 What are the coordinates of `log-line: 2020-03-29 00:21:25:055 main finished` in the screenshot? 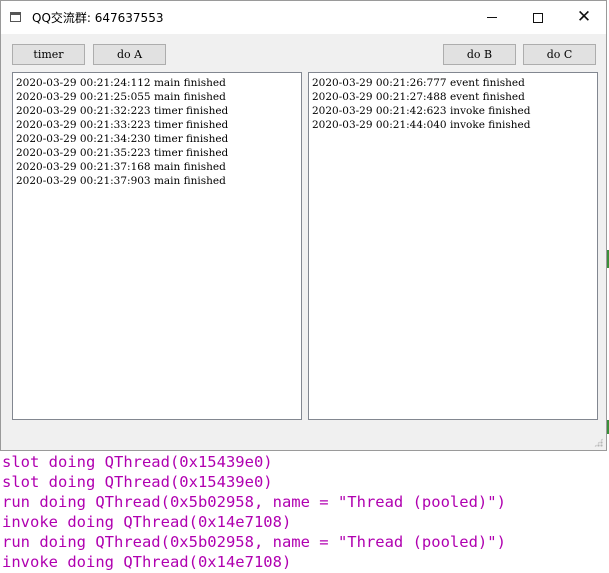 It's located at (121, 97).